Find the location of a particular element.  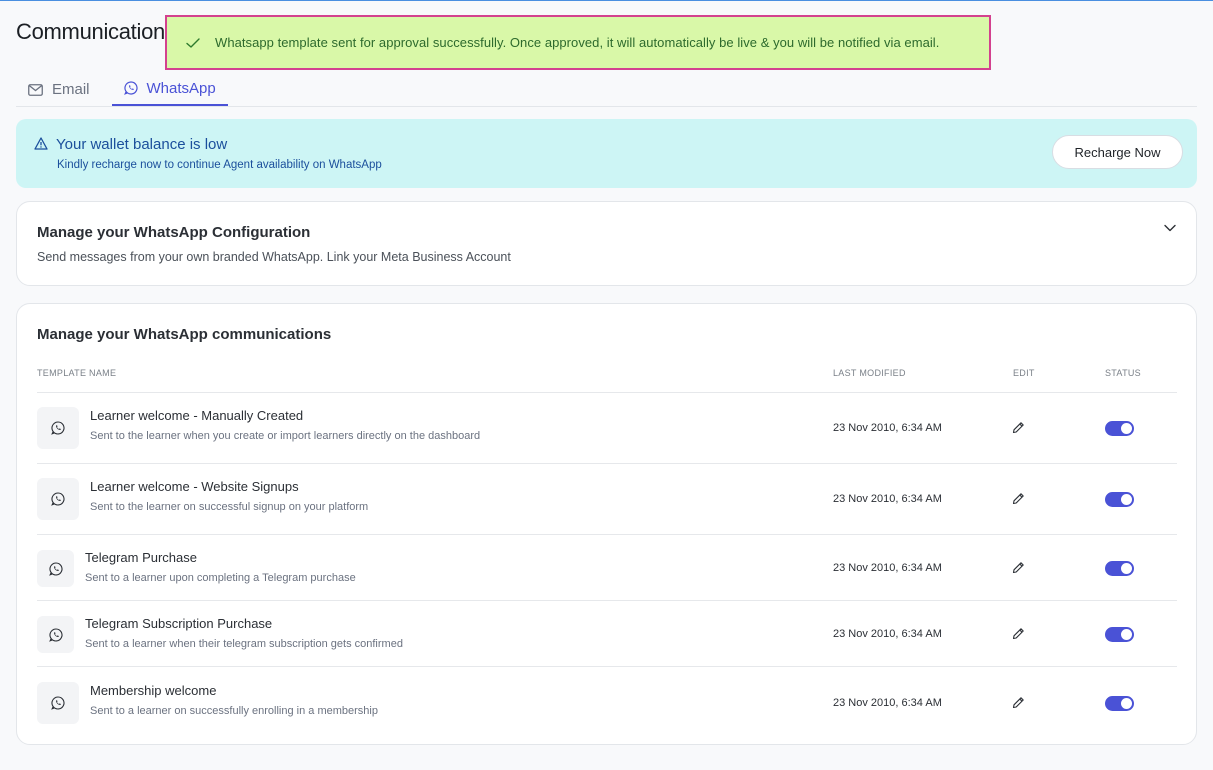

page-title: Communications is located at coordinates (96, 31).